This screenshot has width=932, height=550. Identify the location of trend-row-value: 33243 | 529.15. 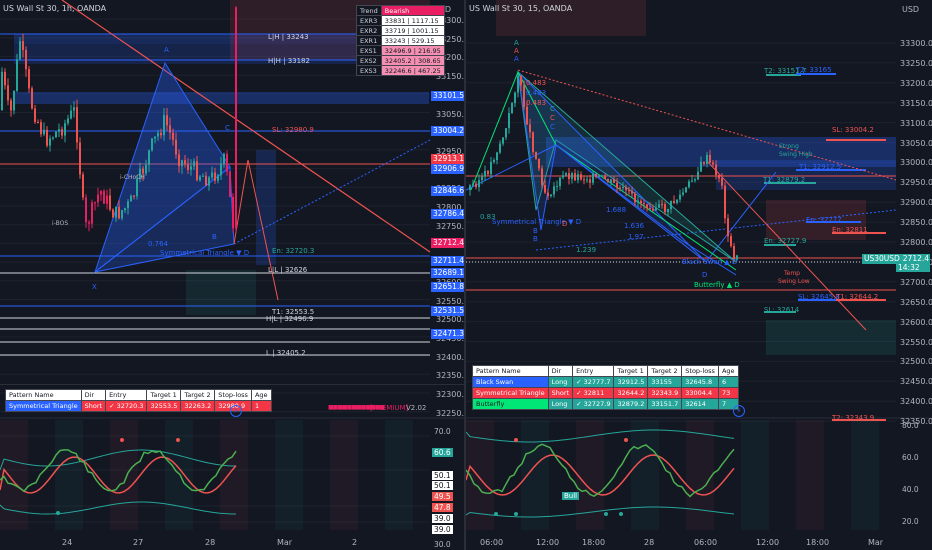
(412, 40).